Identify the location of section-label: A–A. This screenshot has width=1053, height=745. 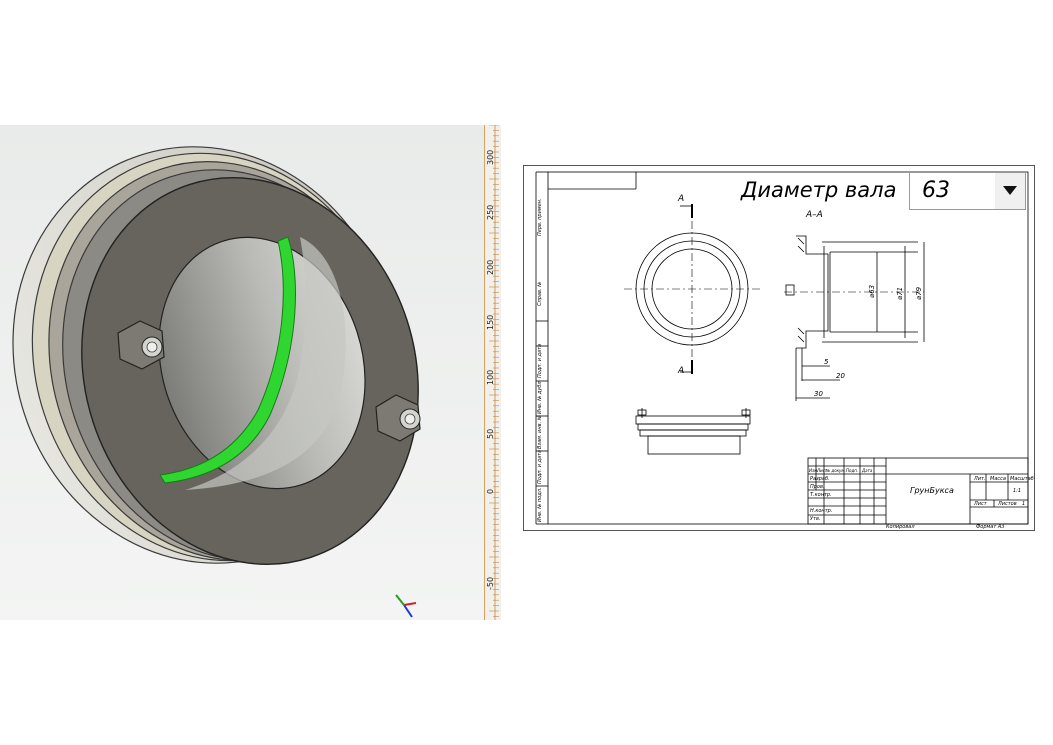
(814, 215).